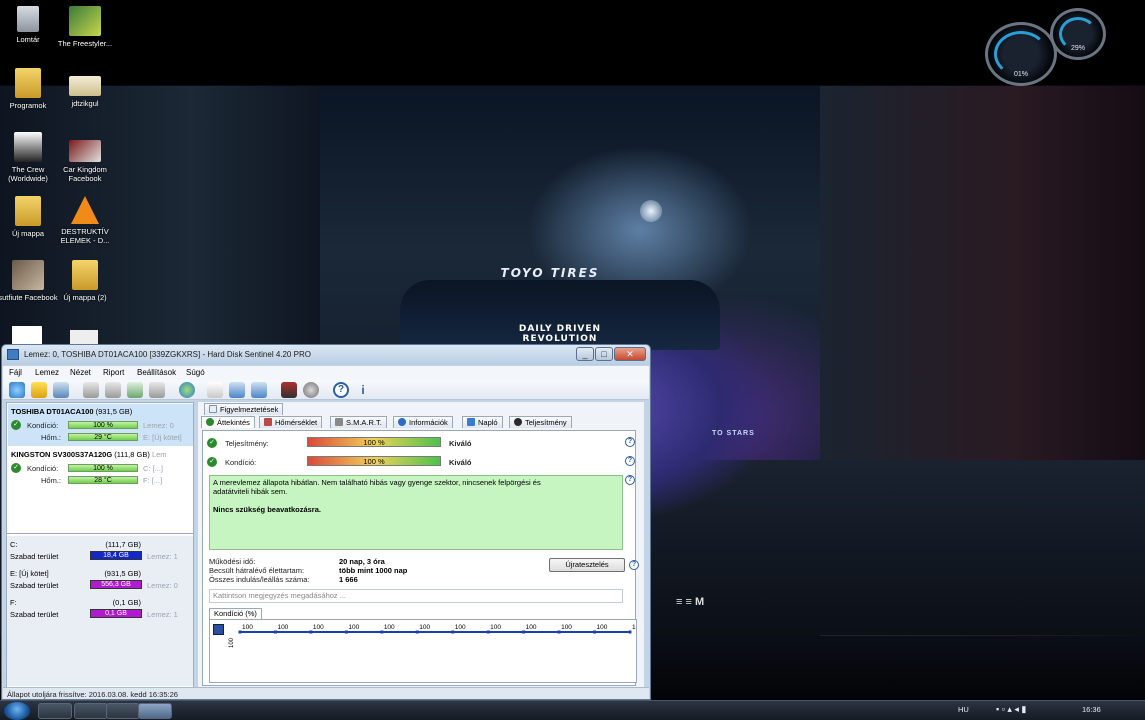 The height and width of the screenshot is (720, 1145). What do you see at coordinates (17, 711) in the screenshot?
I see `start-button` at bounding box center [17, 711].